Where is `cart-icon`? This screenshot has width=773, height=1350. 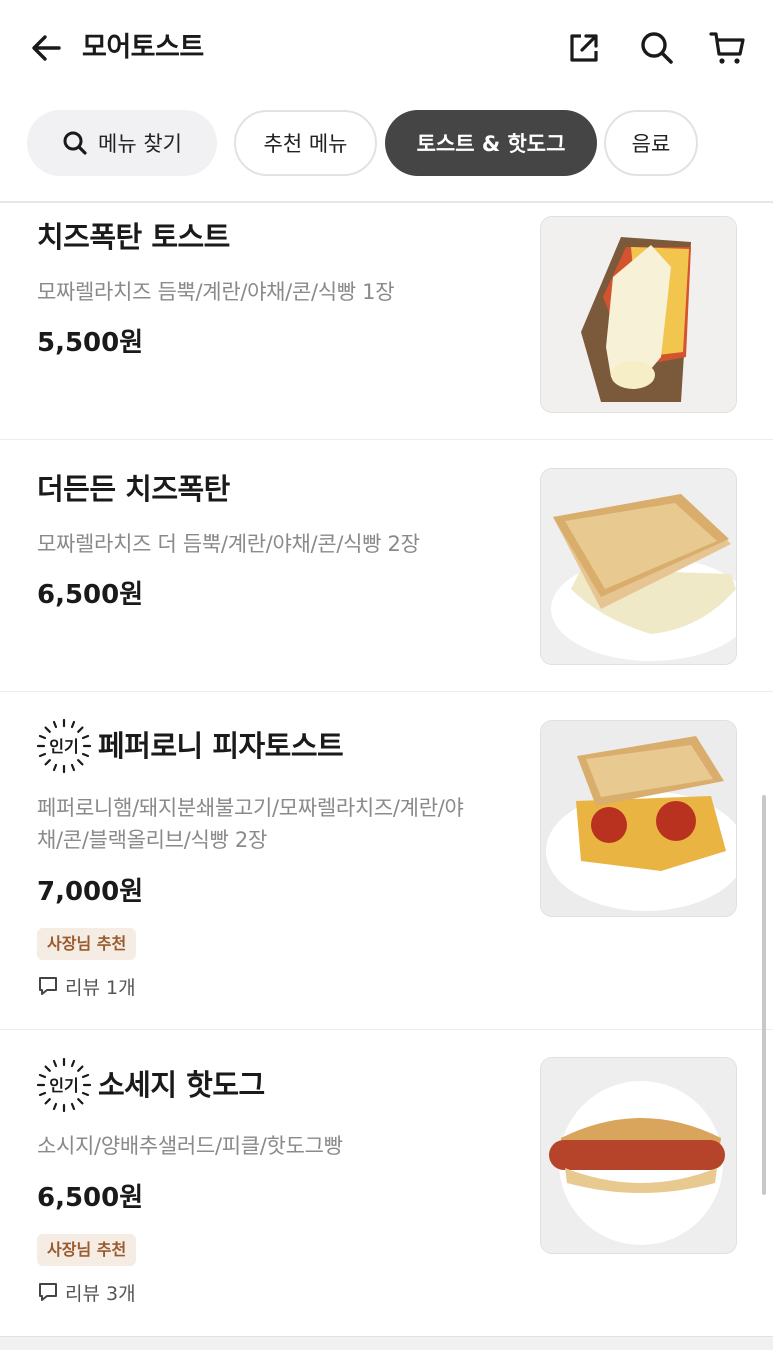 cart-icon is located at coordinates (727, 48).